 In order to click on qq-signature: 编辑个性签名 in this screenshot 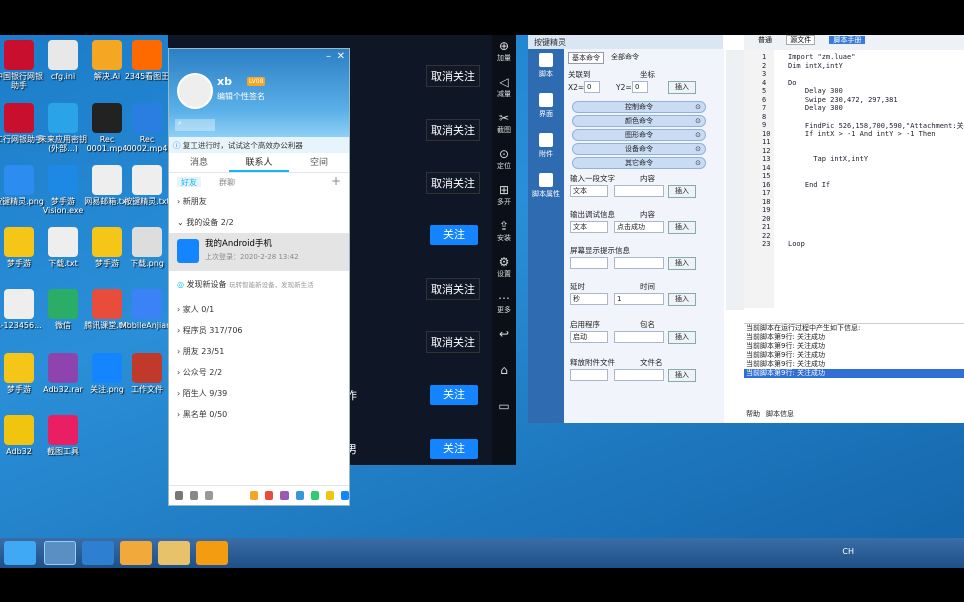, I will do `click(241, 96)`.